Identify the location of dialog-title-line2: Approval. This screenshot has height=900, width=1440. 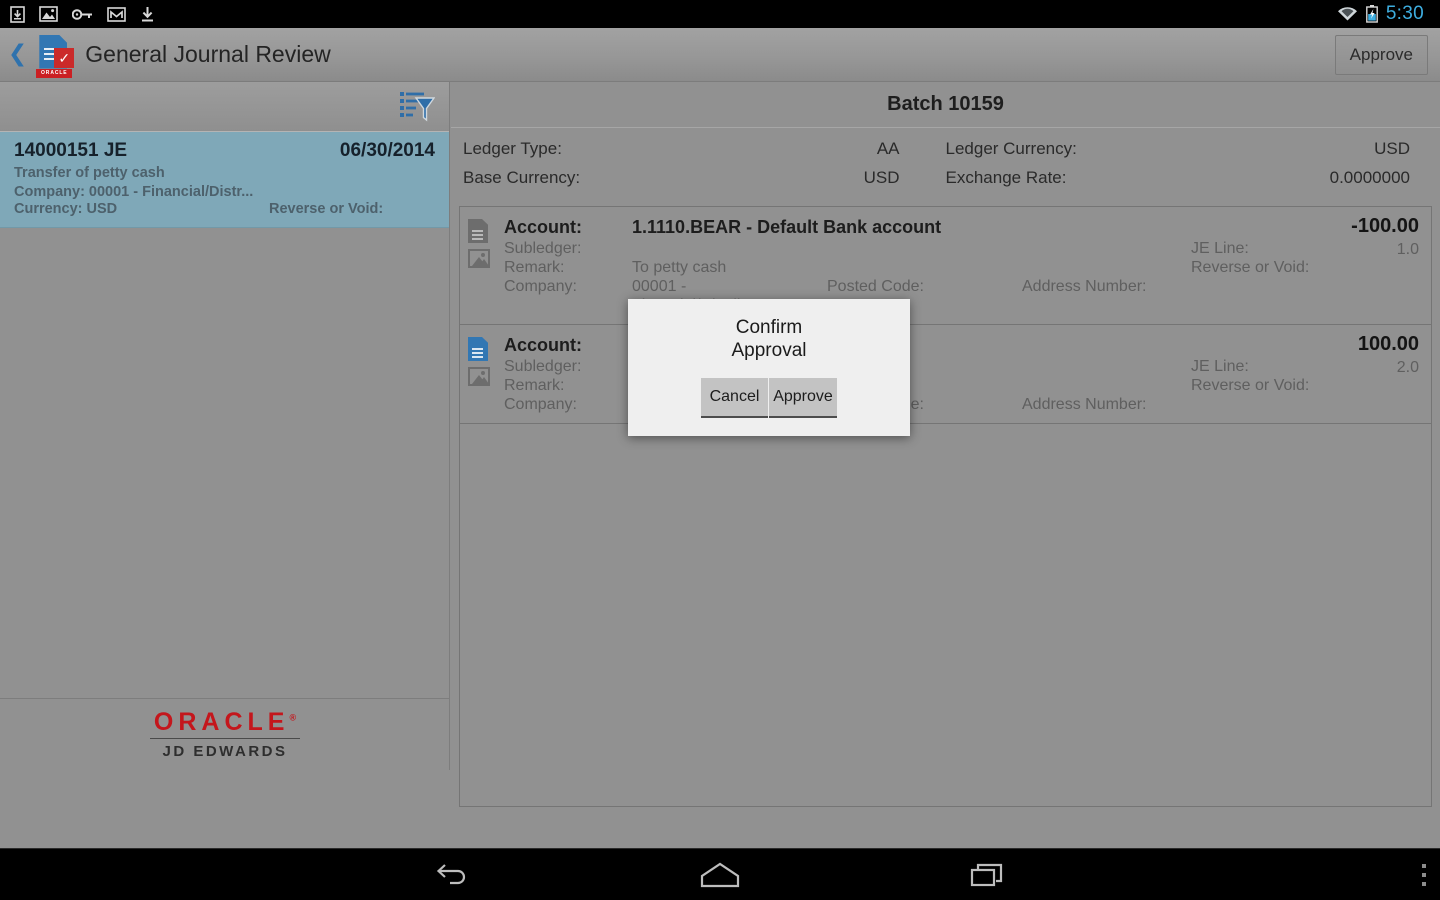
(769, 350).